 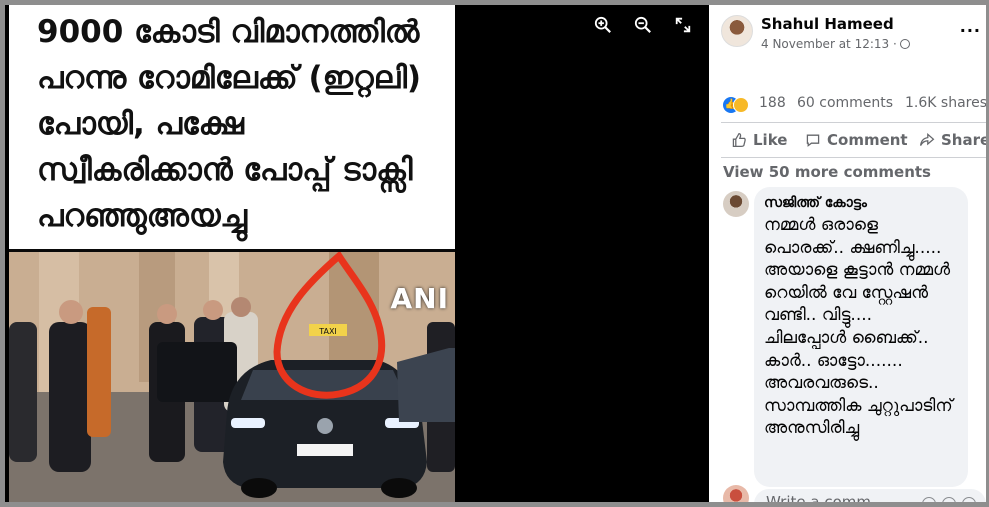 I want to click on author-name: Shahul Hameed, so click(x=827, y=24).